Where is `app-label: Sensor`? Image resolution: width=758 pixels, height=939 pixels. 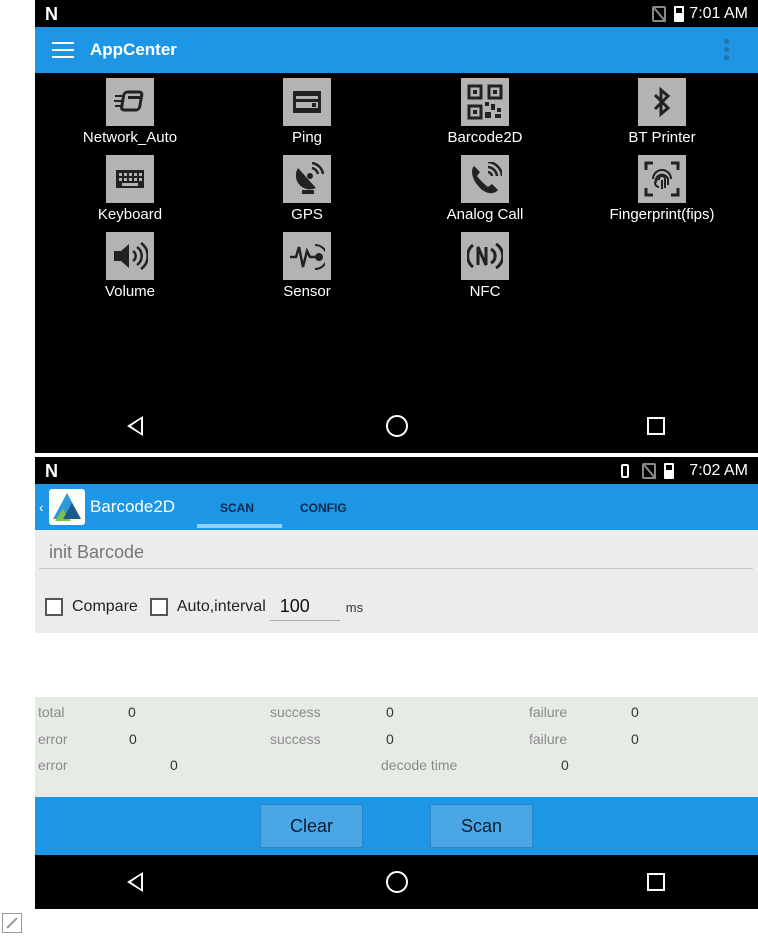 app-label: Sensor is located at coordinates (307, 291).